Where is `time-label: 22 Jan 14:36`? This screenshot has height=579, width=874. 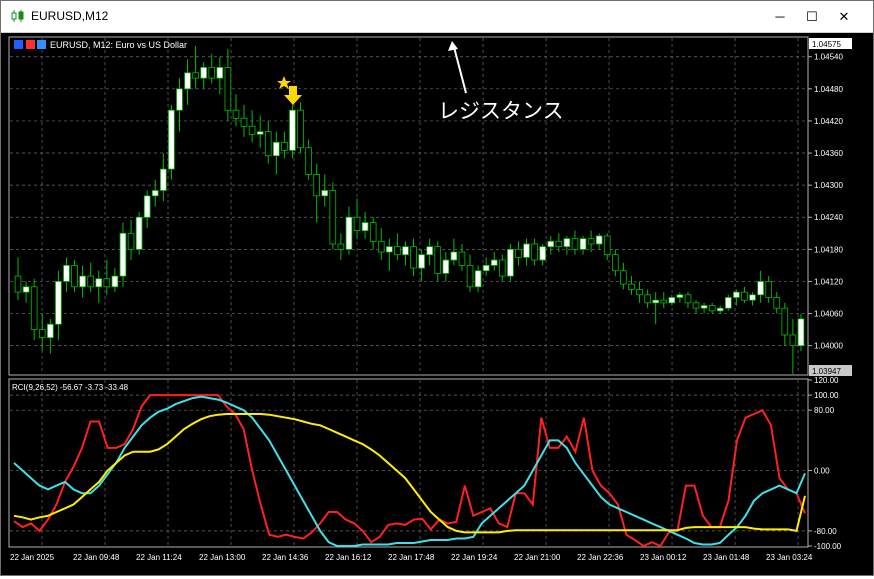
time-label: 22 Jan 14:36 is located at coordinates (285, 557).